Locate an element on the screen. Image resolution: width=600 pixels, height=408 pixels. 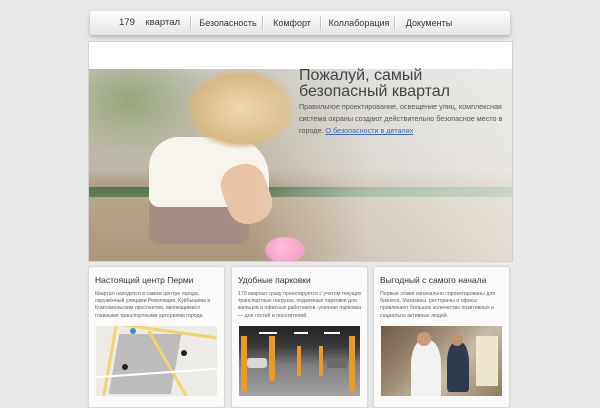
parking-photo is located at coordinates (299, 361).